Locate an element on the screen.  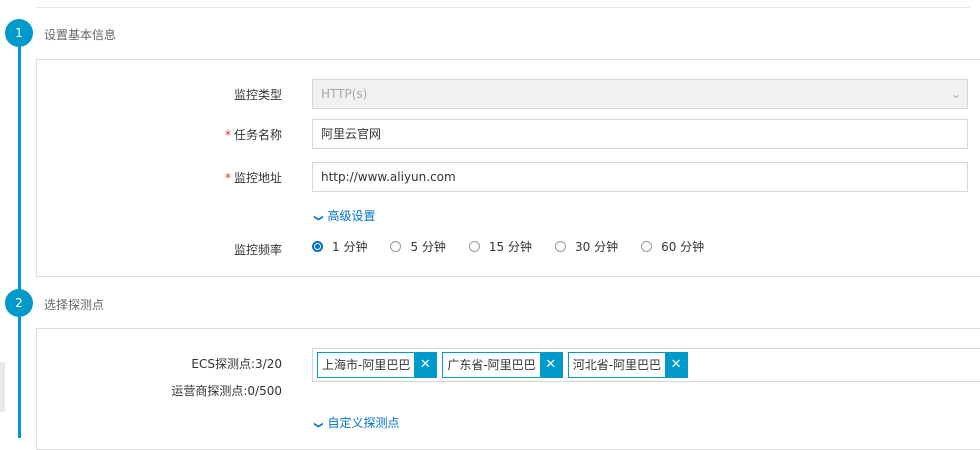
step-2-title: 选择探测点 is located at coordinates (74, 305).